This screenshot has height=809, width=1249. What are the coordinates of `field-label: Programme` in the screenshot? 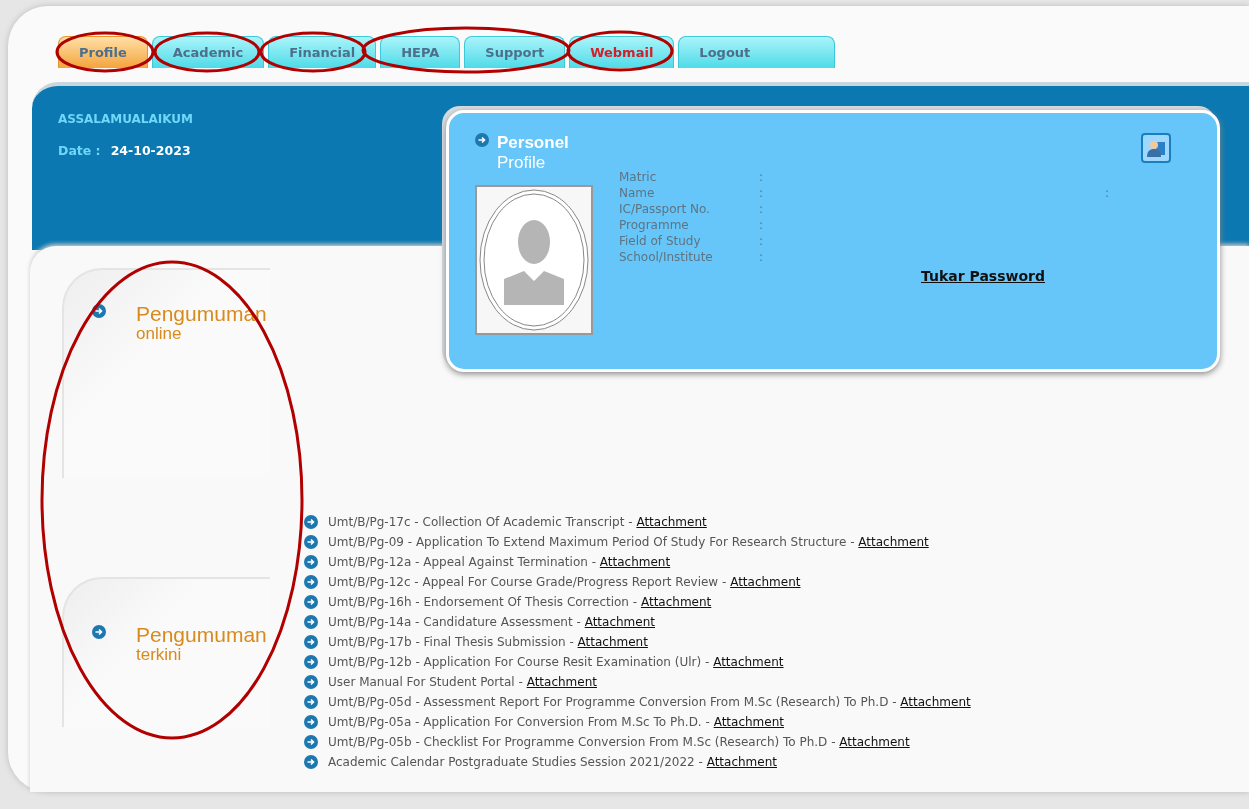 It's located at (654, 225).